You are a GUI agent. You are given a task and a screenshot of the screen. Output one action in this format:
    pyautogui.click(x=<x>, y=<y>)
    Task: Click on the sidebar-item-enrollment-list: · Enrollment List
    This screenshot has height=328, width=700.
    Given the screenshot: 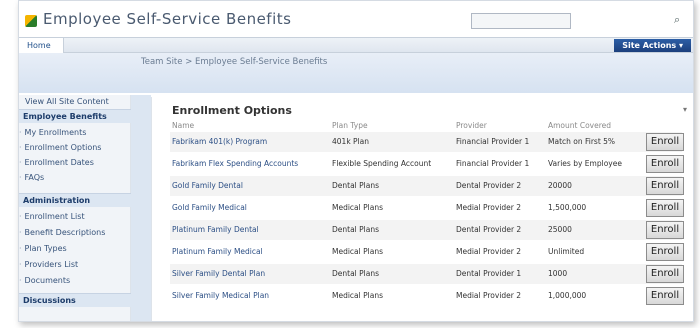 What is the action you would take?
    pyautogui.click(x=52, y=216)
    